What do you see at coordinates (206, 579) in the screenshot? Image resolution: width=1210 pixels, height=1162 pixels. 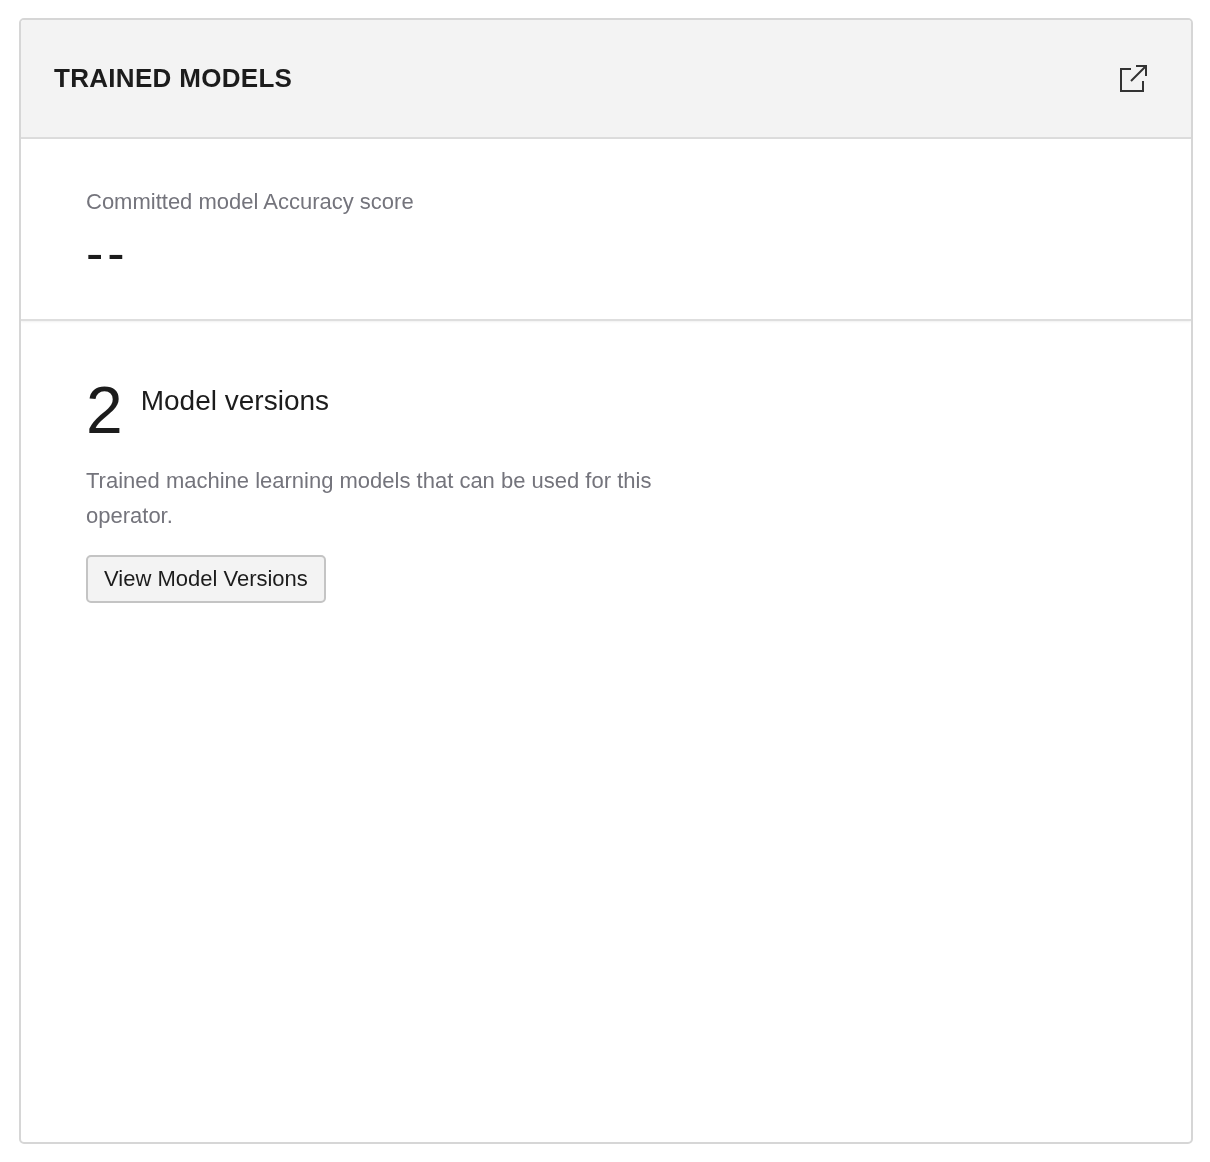 I see `view-versions-button: View Model Versions` at bounding box center [206, 579].